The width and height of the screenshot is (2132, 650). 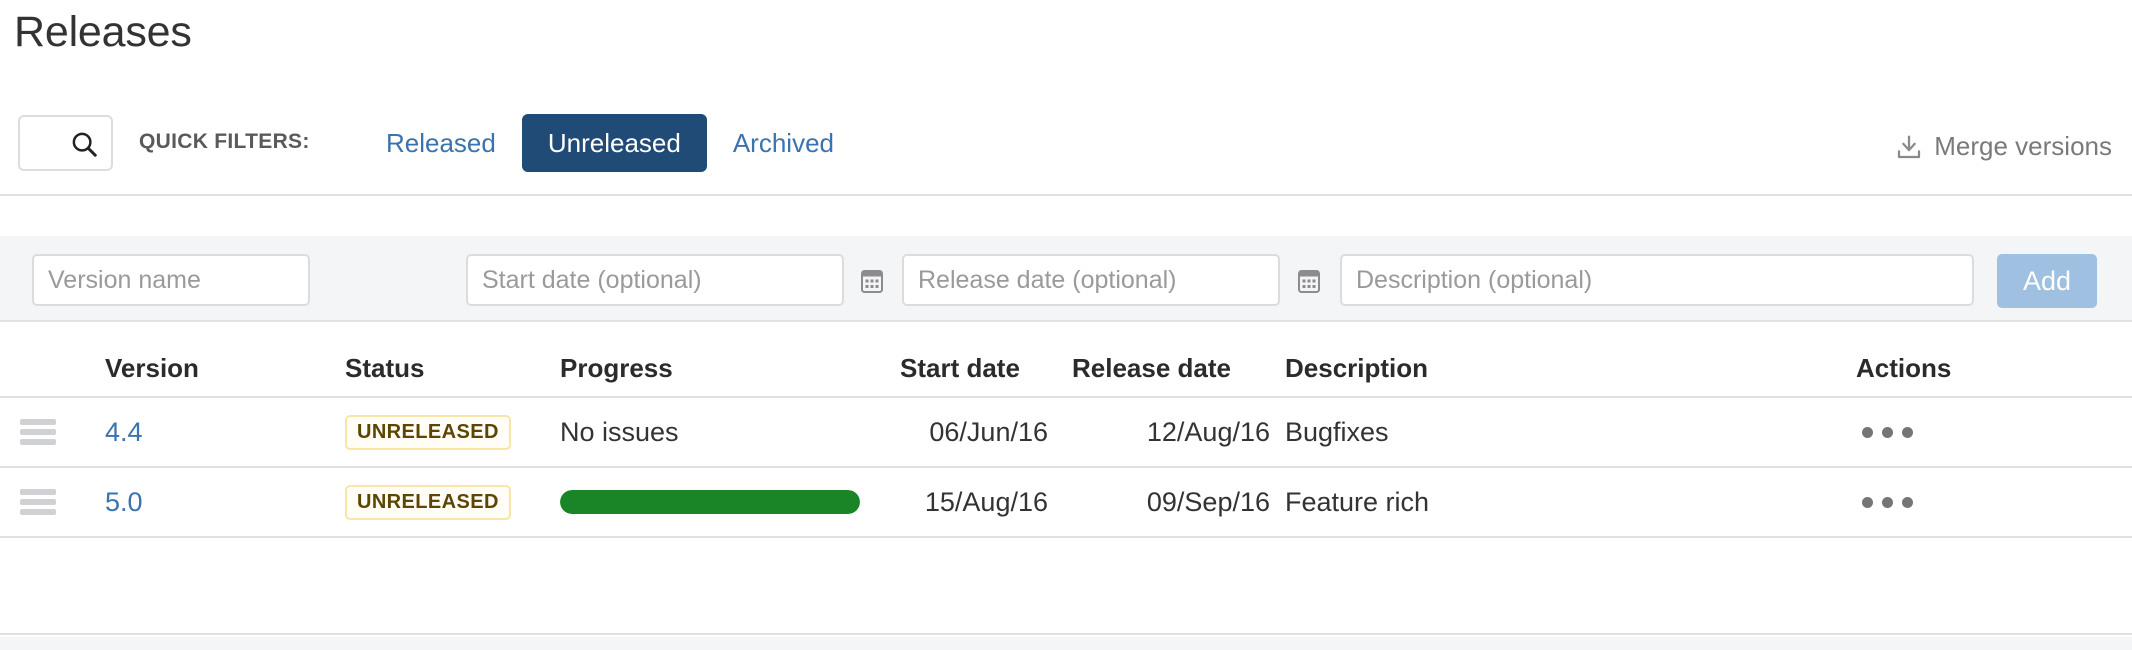 I want to click on start-date-input: Start date (optional), so click(x=655, y=280).